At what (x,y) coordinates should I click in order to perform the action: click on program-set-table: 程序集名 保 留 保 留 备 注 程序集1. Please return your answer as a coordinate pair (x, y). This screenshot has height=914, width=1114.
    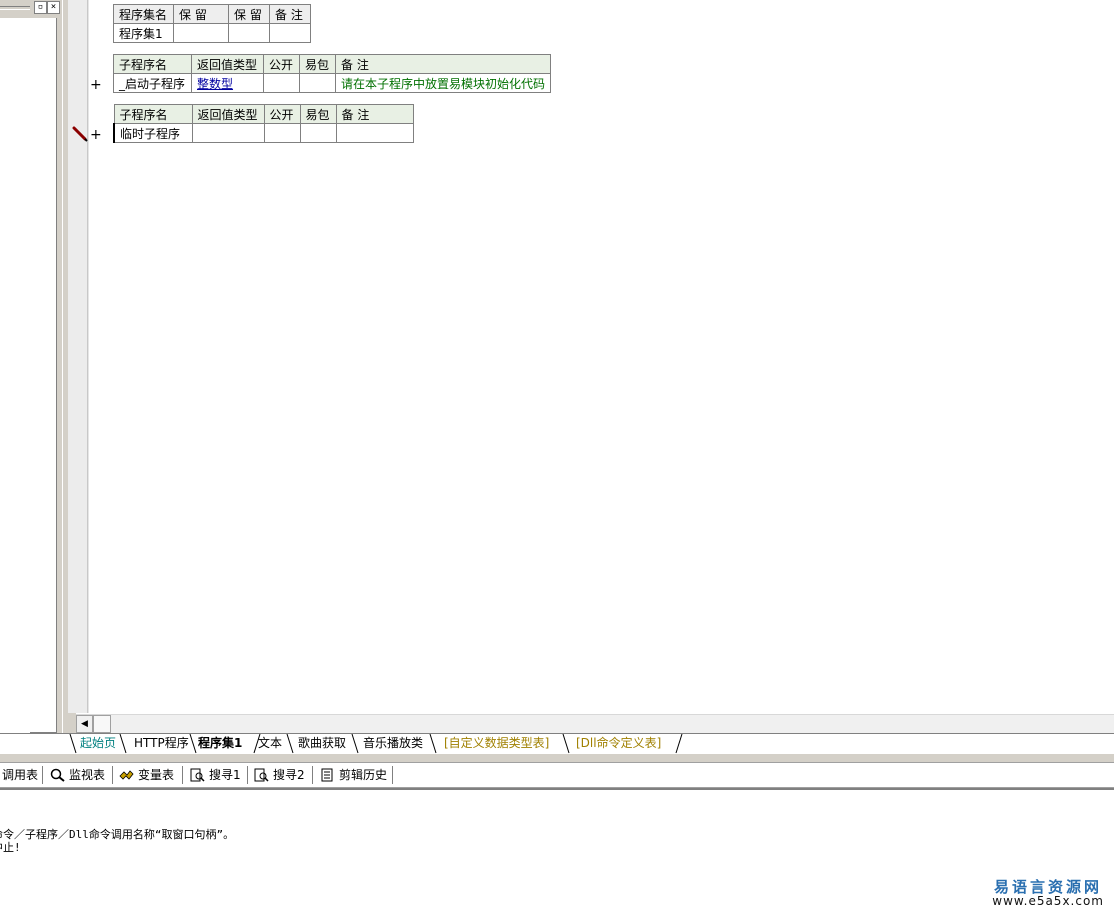
    Looking at the image, I should click on (212, 23).